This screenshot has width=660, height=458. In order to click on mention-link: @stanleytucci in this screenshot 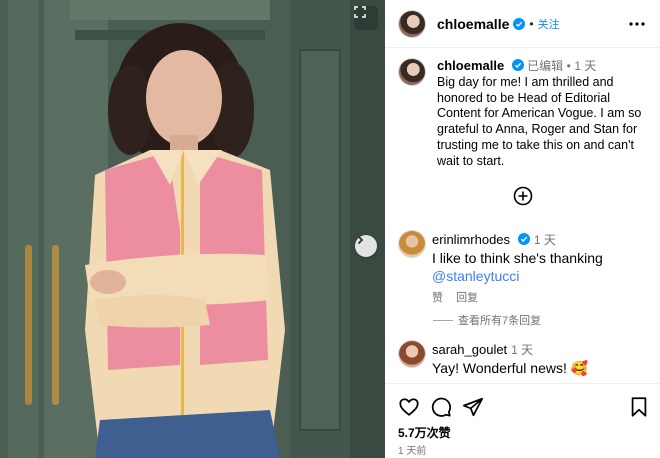, I will do `click(517, 276)`.